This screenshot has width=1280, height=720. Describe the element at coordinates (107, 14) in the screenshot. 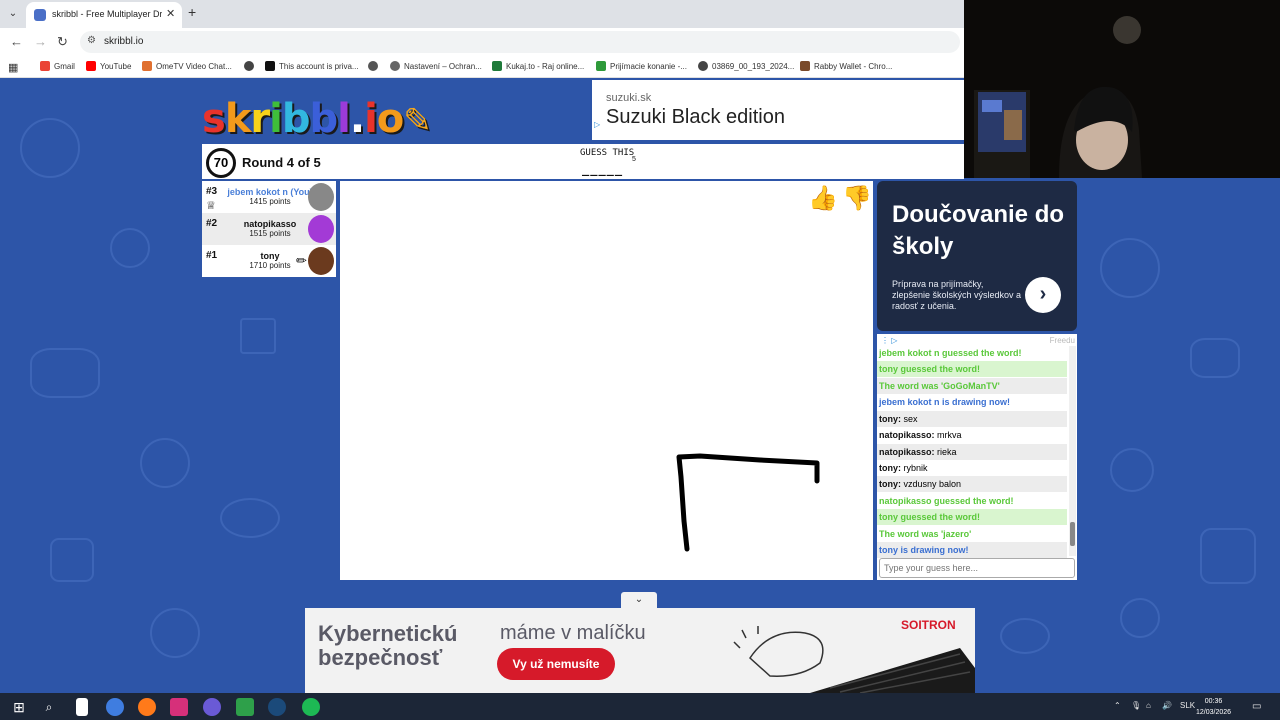

I see `tab-title: skribbl - Free Multiplayer Drawi` at that location.